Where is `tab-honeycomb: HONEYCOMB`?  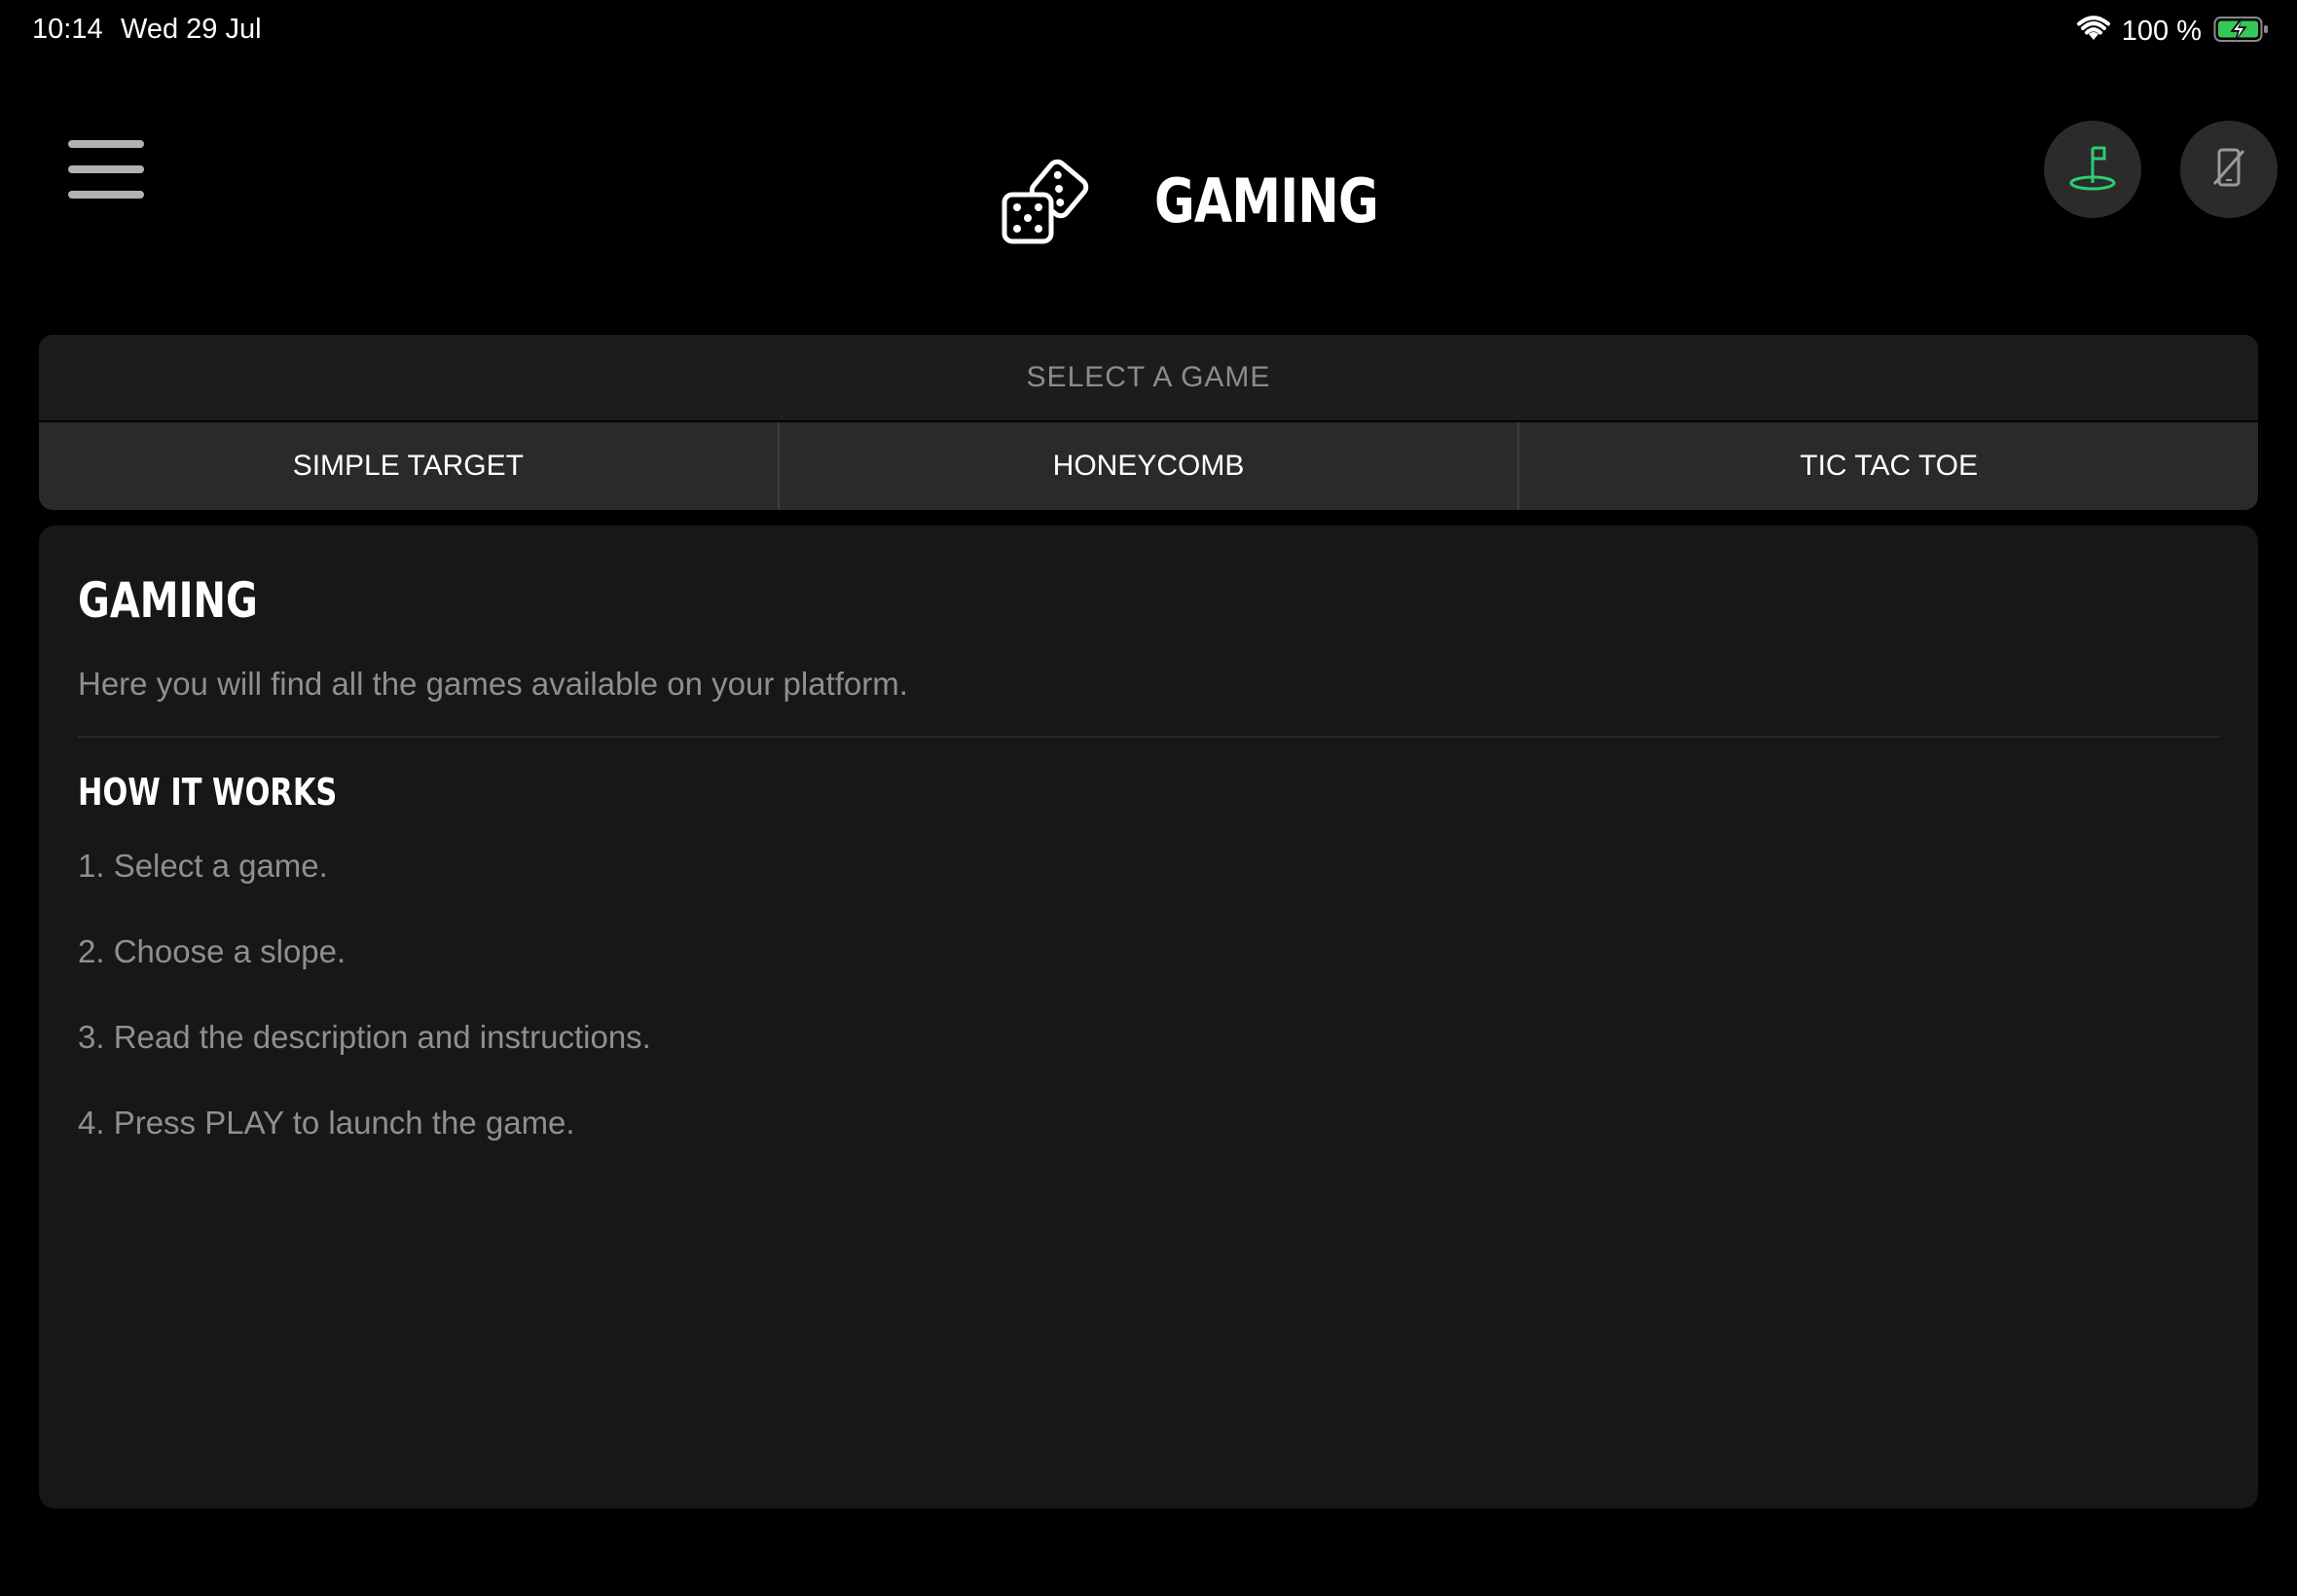
tab-honeycomb: HONEYCOMB is located at coordinates (1150, 466).